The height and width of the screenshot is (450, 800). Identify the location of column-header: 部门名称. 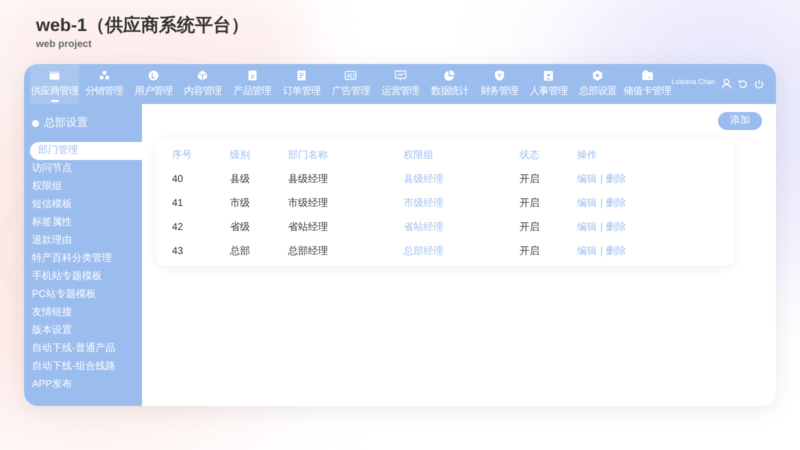
(308, 155).